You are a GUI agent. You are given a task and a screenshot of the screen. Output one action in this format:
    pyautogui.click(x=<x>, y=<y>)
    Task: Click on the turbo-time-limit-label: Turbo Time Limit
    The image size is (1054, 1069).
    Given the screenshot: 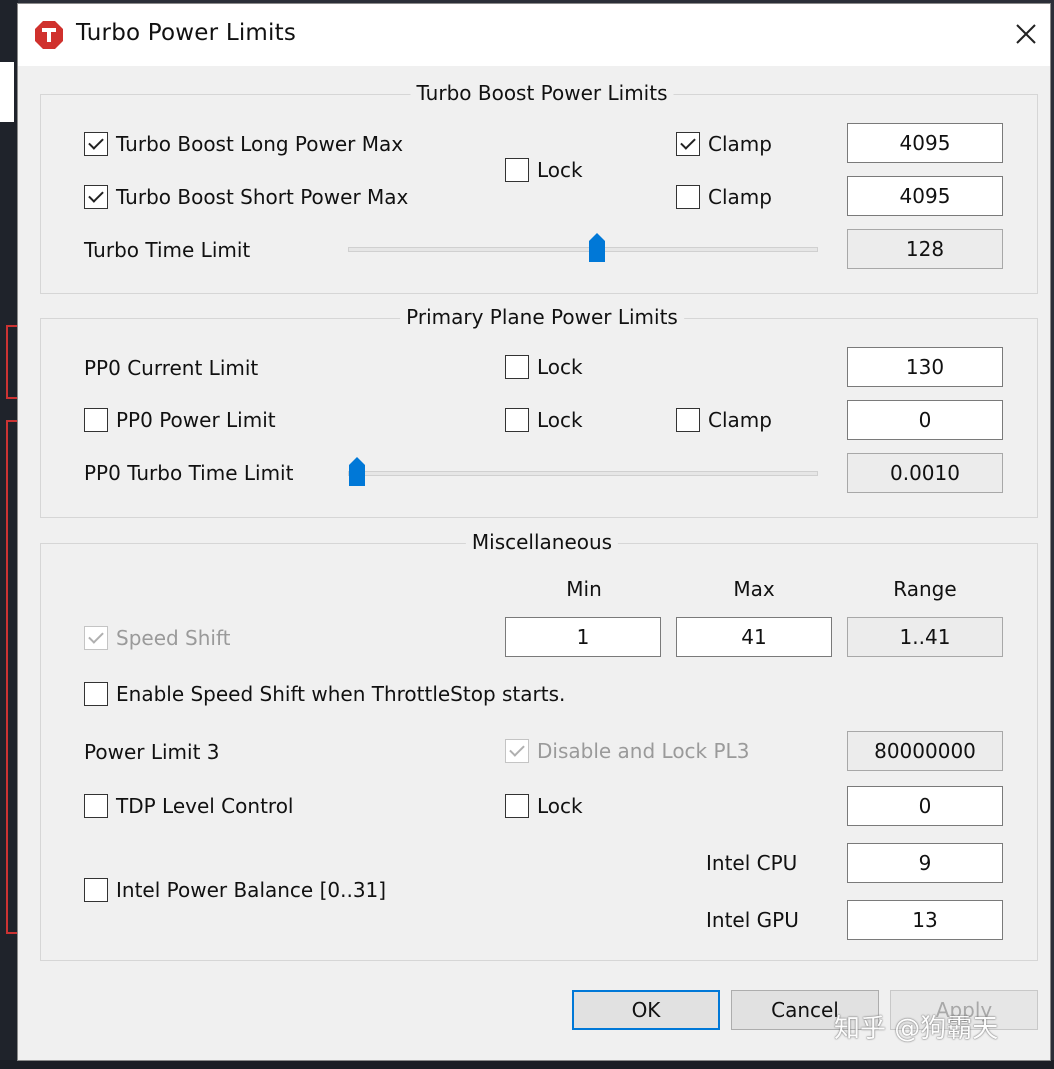 What is the action you would take?
    pyautogui.click(x=167, y=250)
    